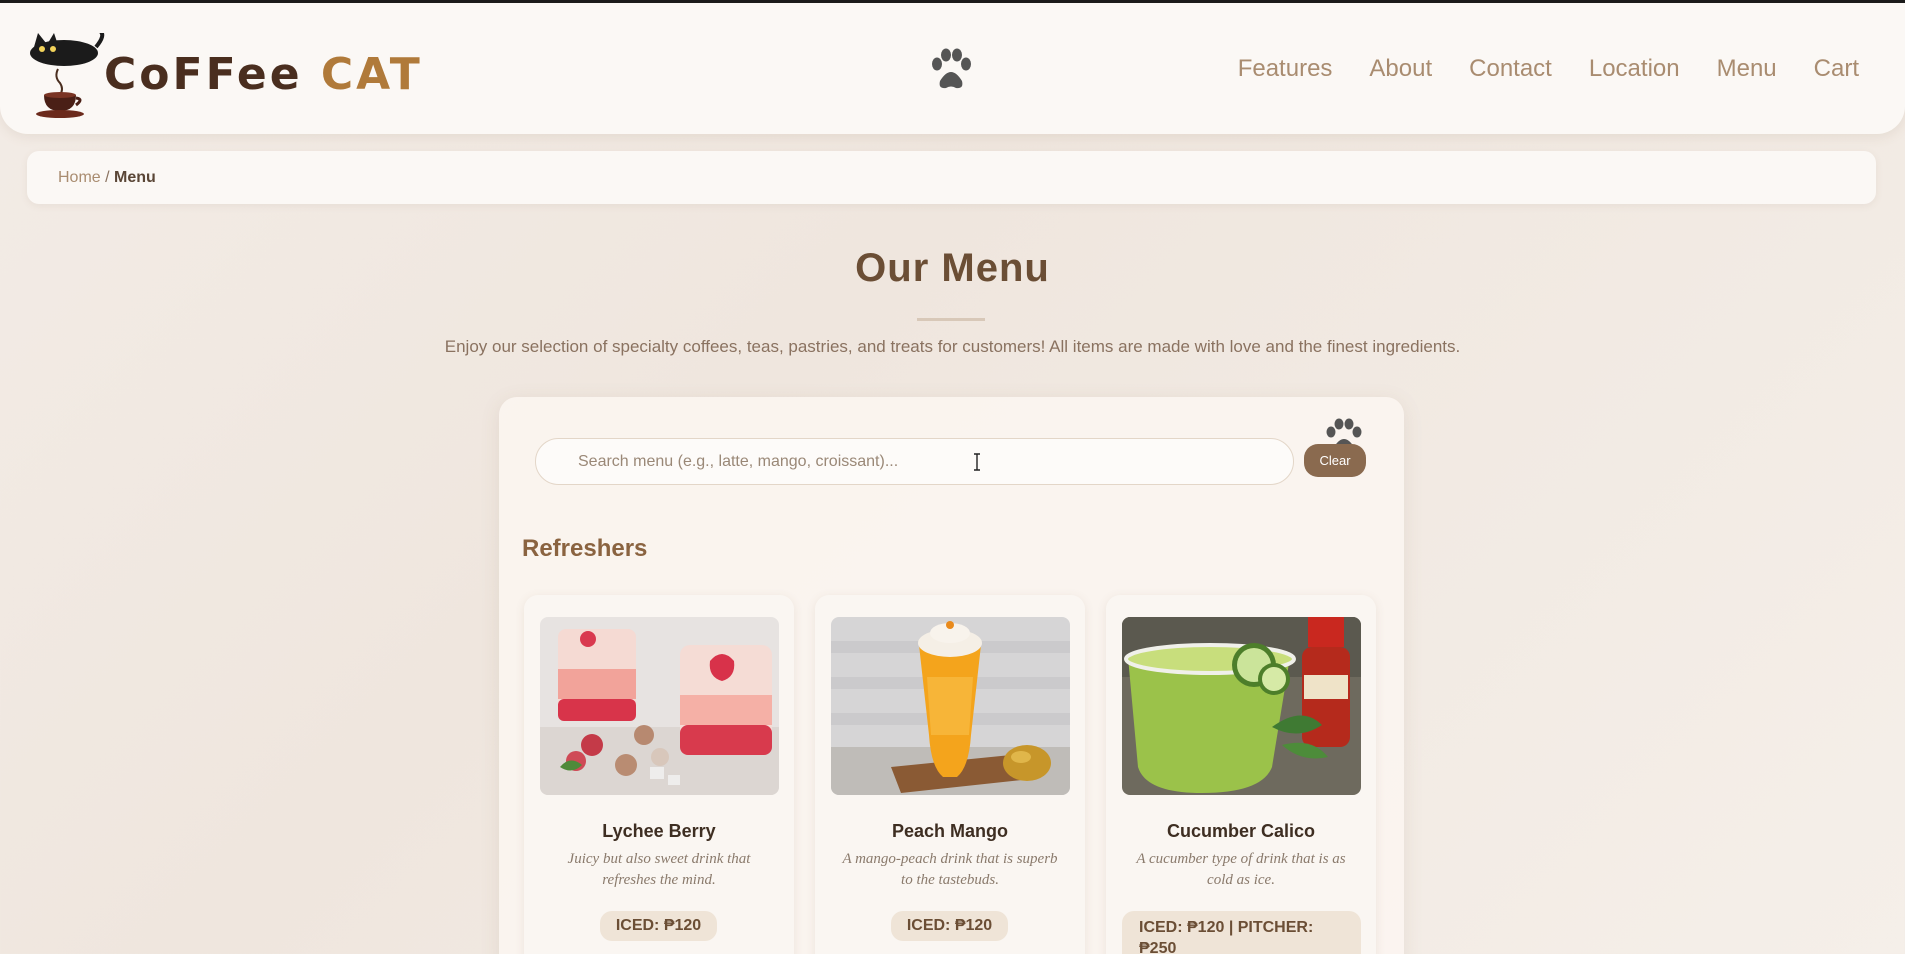 This screenshot has width=1905, height=954. What do you see at coordinates (914, 461) in the screenshot?
I see `search-input` at bounding box center [914, 461].